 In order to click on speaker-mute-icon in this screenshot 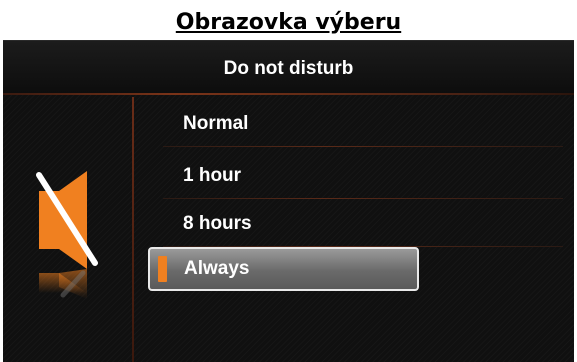, I will do `click(67, 235)`.